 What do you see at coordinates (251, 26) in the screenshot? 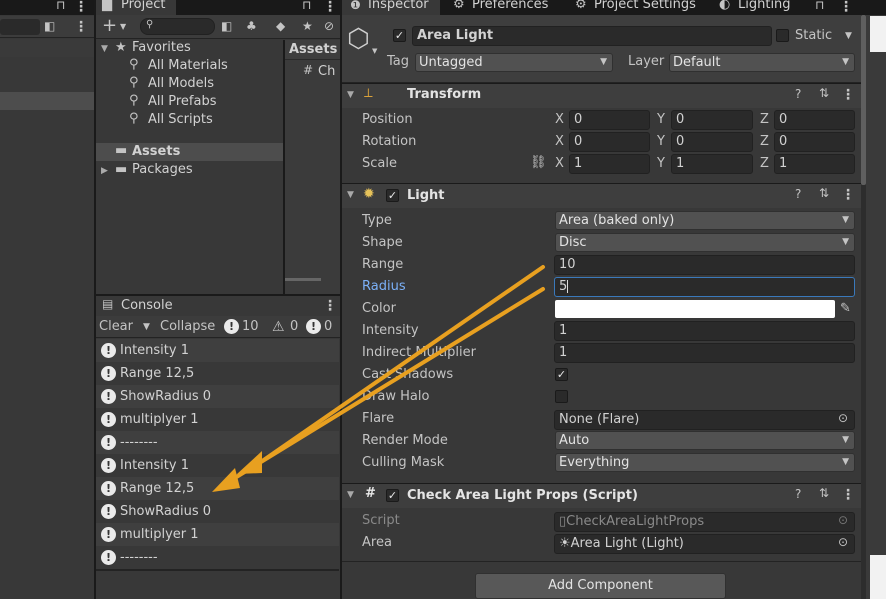
I see `search-by-label-icon: ♣` at bounding box center [251, 26].